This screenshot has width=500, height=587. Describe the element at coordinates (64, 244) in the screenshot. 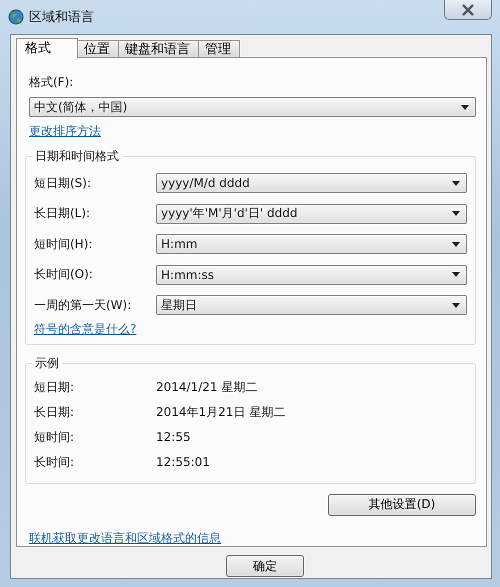

I see `field-label: 短时间(H):` at that location.